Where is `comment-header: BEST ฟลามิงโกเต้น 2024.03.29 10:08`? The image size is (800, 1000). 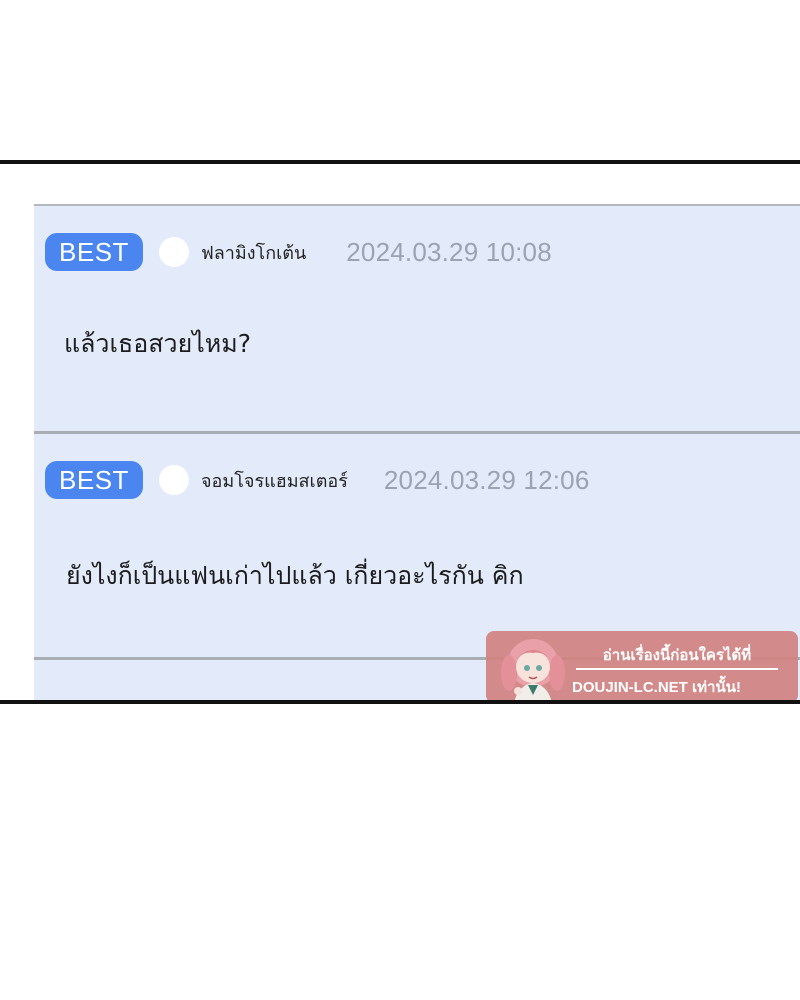
comment-header: BEST ฟลามิงโกเต้น 2024.03.29 10:08 is located at coordinates (298, 252).